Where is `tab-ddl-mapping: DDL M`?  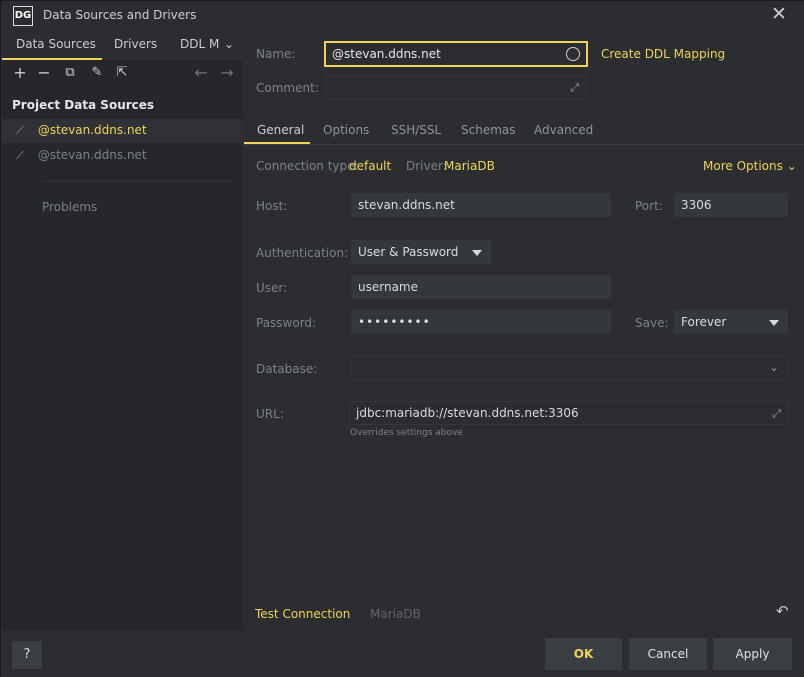 tab-ddl-mapping: DDL M is located at coordinates (199, 44).